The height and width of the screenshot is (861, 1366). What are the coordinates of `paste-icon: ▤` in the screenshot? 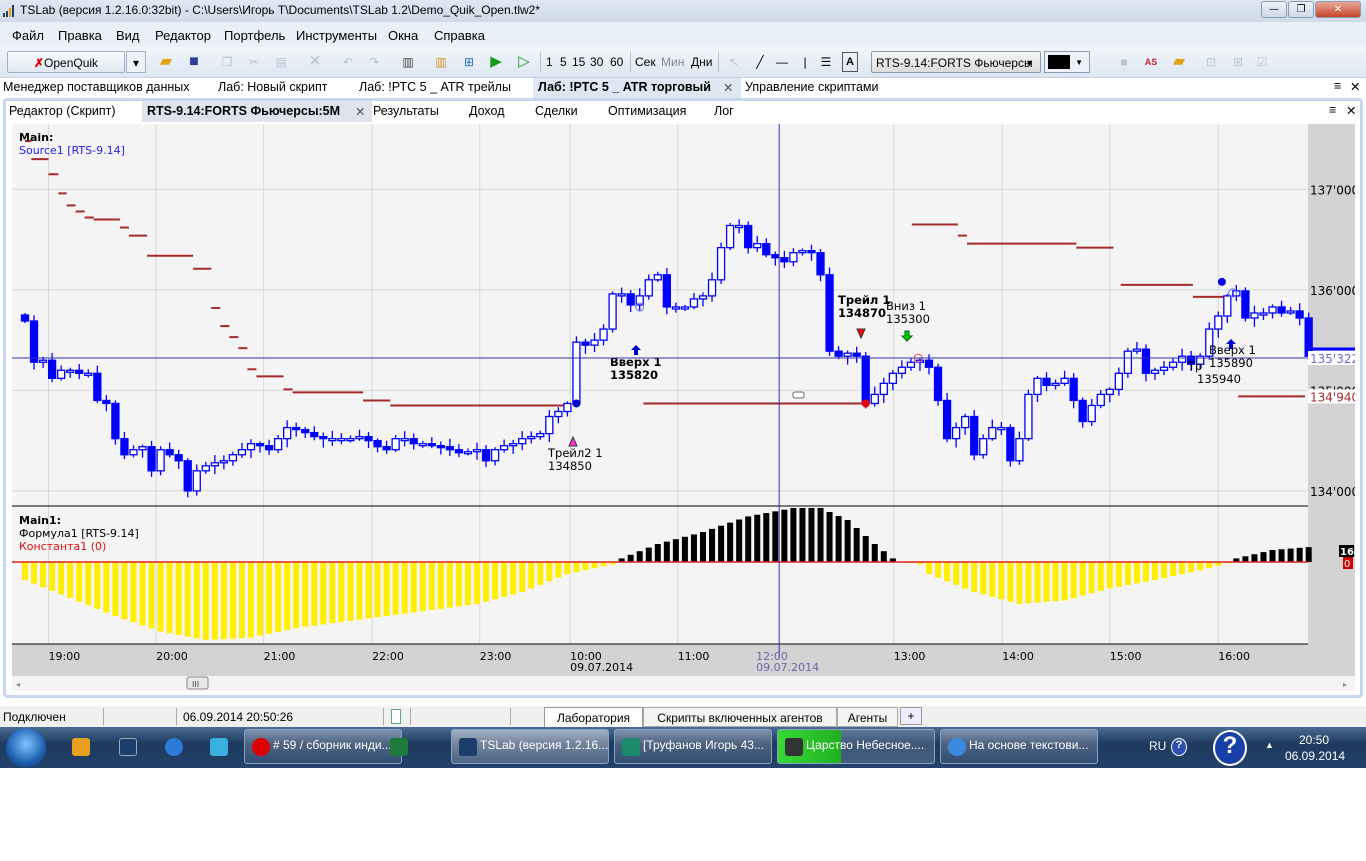 It's located at (281, 62).